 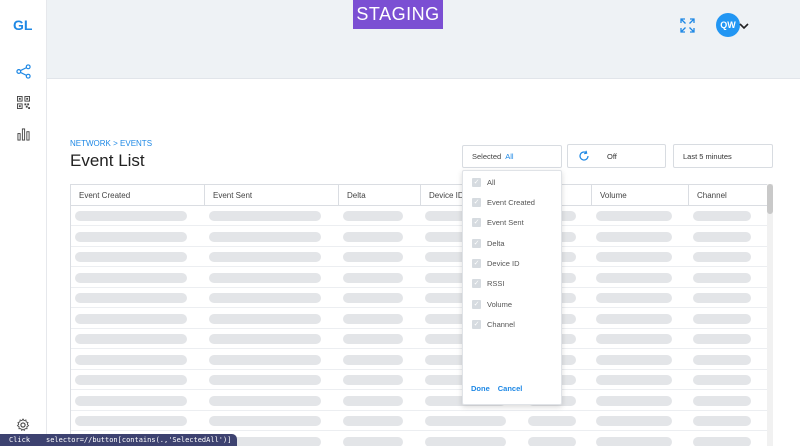 What do you see at coordinates (505, 222) in the screenshot?
I see `option-label: Event Sent` at bounding box center [505, 222].